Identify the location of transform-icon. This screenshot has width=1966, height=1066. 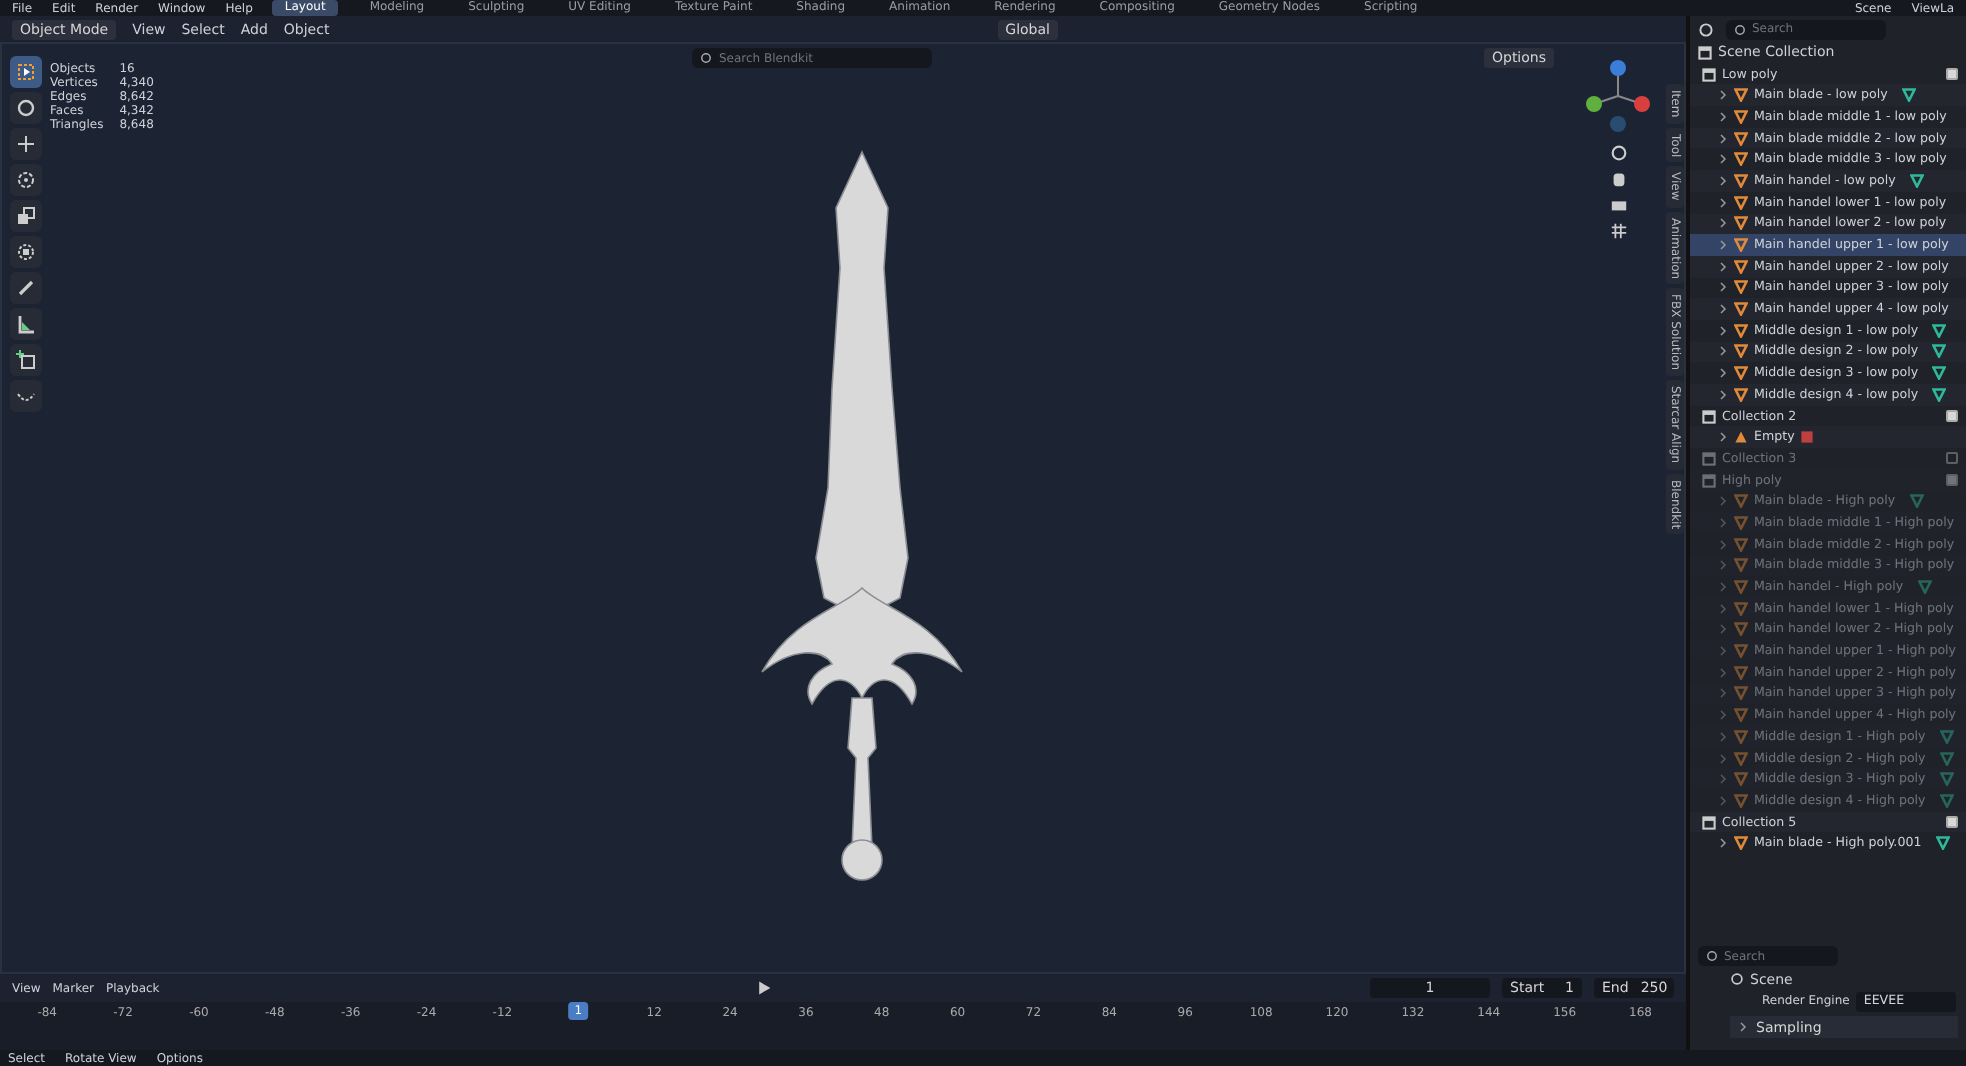
(26, 252).